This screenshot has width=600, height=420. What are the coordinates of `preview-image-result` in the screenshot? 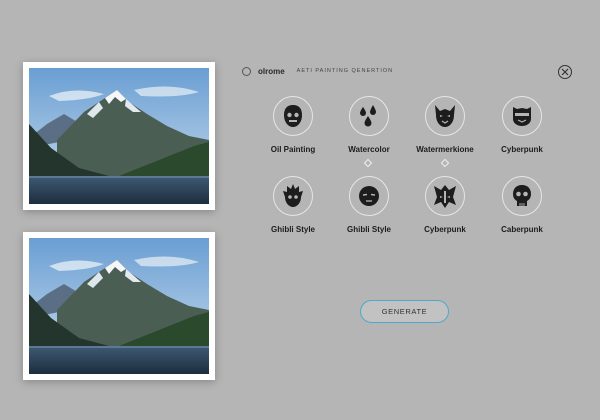 It's located at (119, 306).